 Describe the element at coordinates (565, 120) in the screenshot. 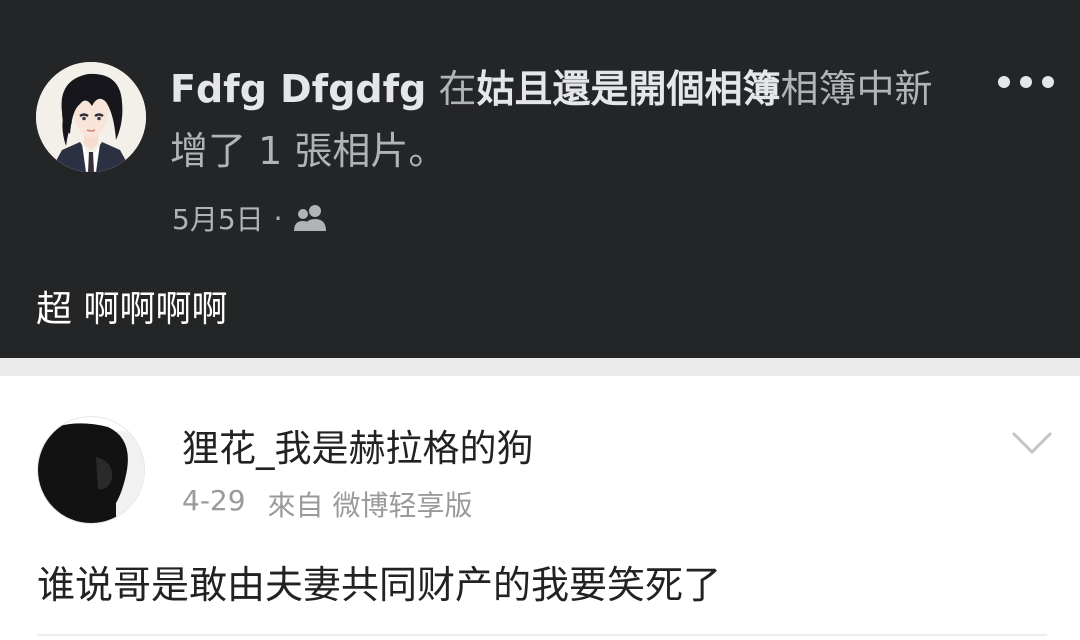

I see `post-headline: Fdfg Dfgdfg 在姑且還是開個相簿相簿中新增了 1 張相片。` at that location.